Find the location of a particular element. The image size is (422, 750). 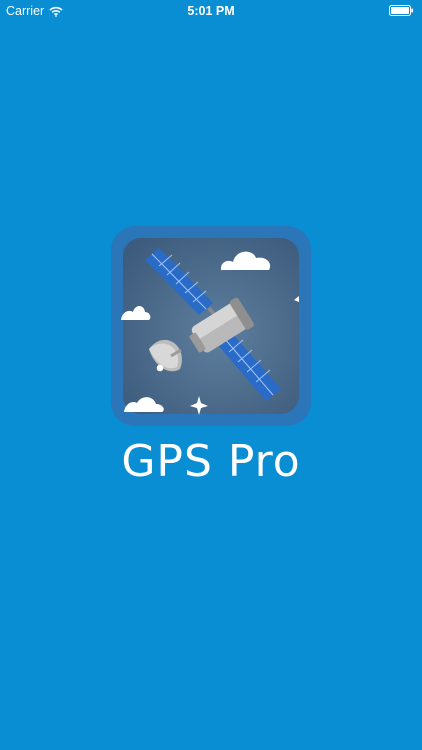

status-right is located at coordinates (401, 12).